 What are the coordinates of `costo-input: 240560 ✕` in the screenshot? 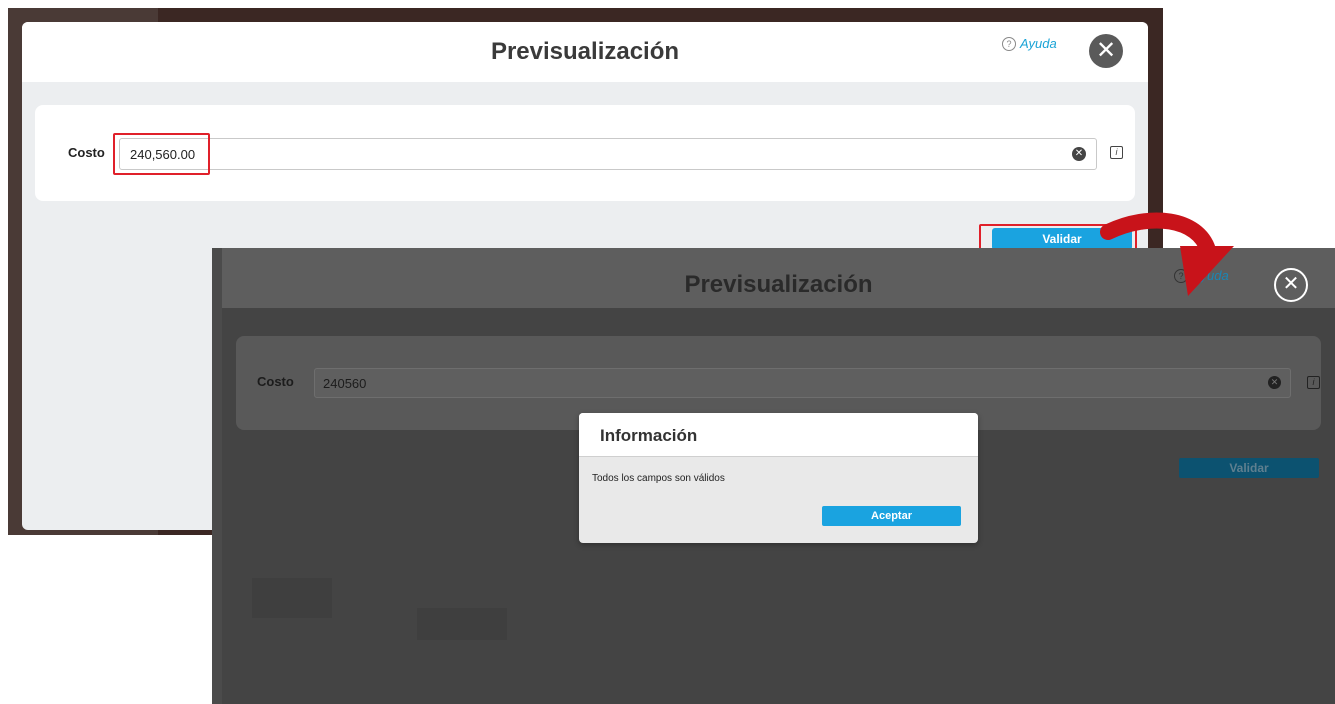 It's located at (802, 383).